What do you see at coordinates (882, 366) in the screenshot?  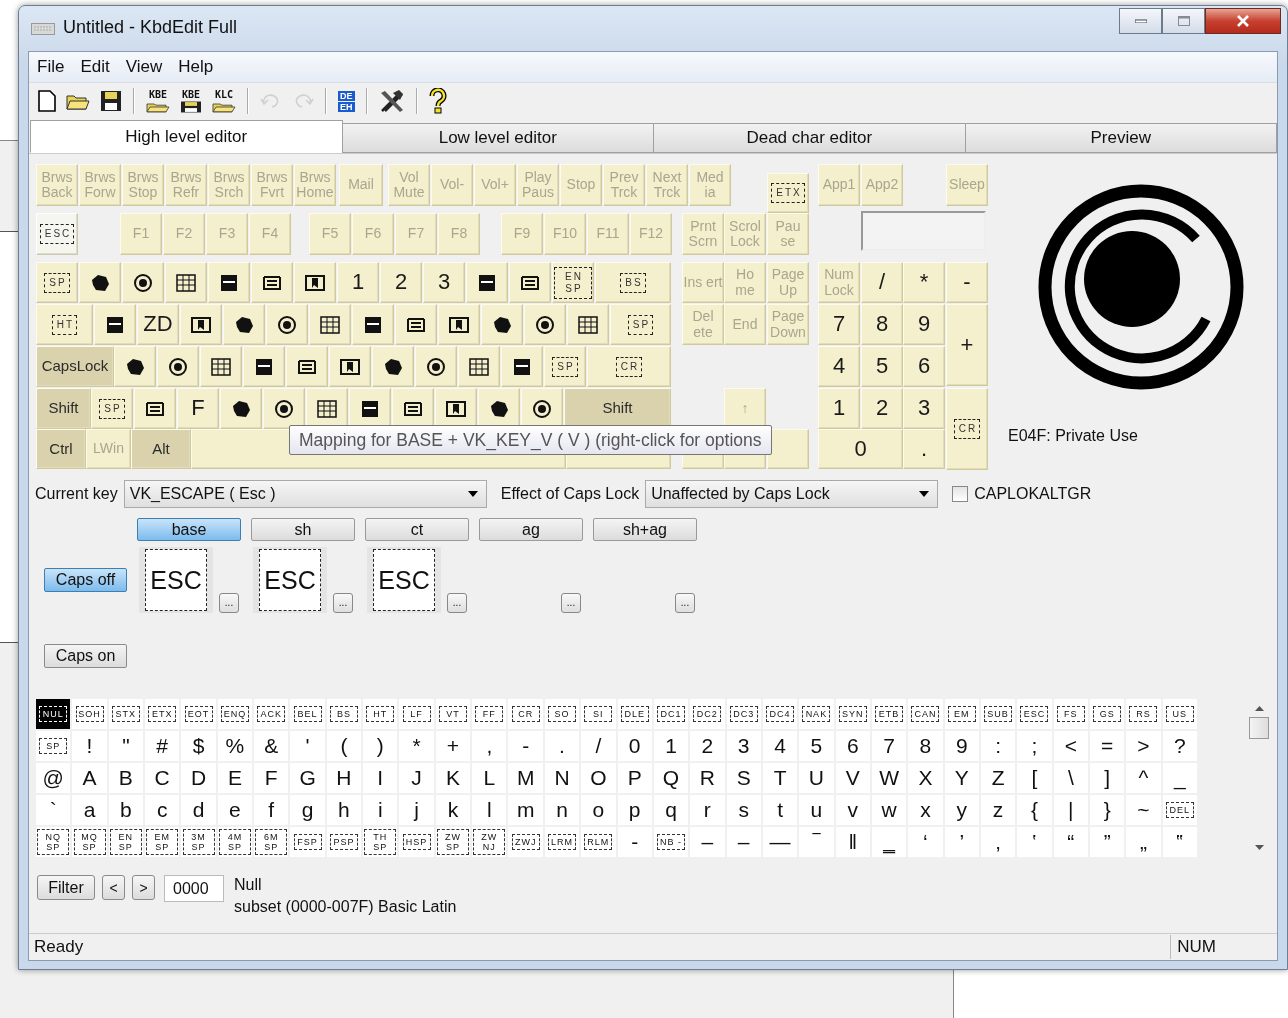 I see `key-label: 5` at bounding box center [882, 366].